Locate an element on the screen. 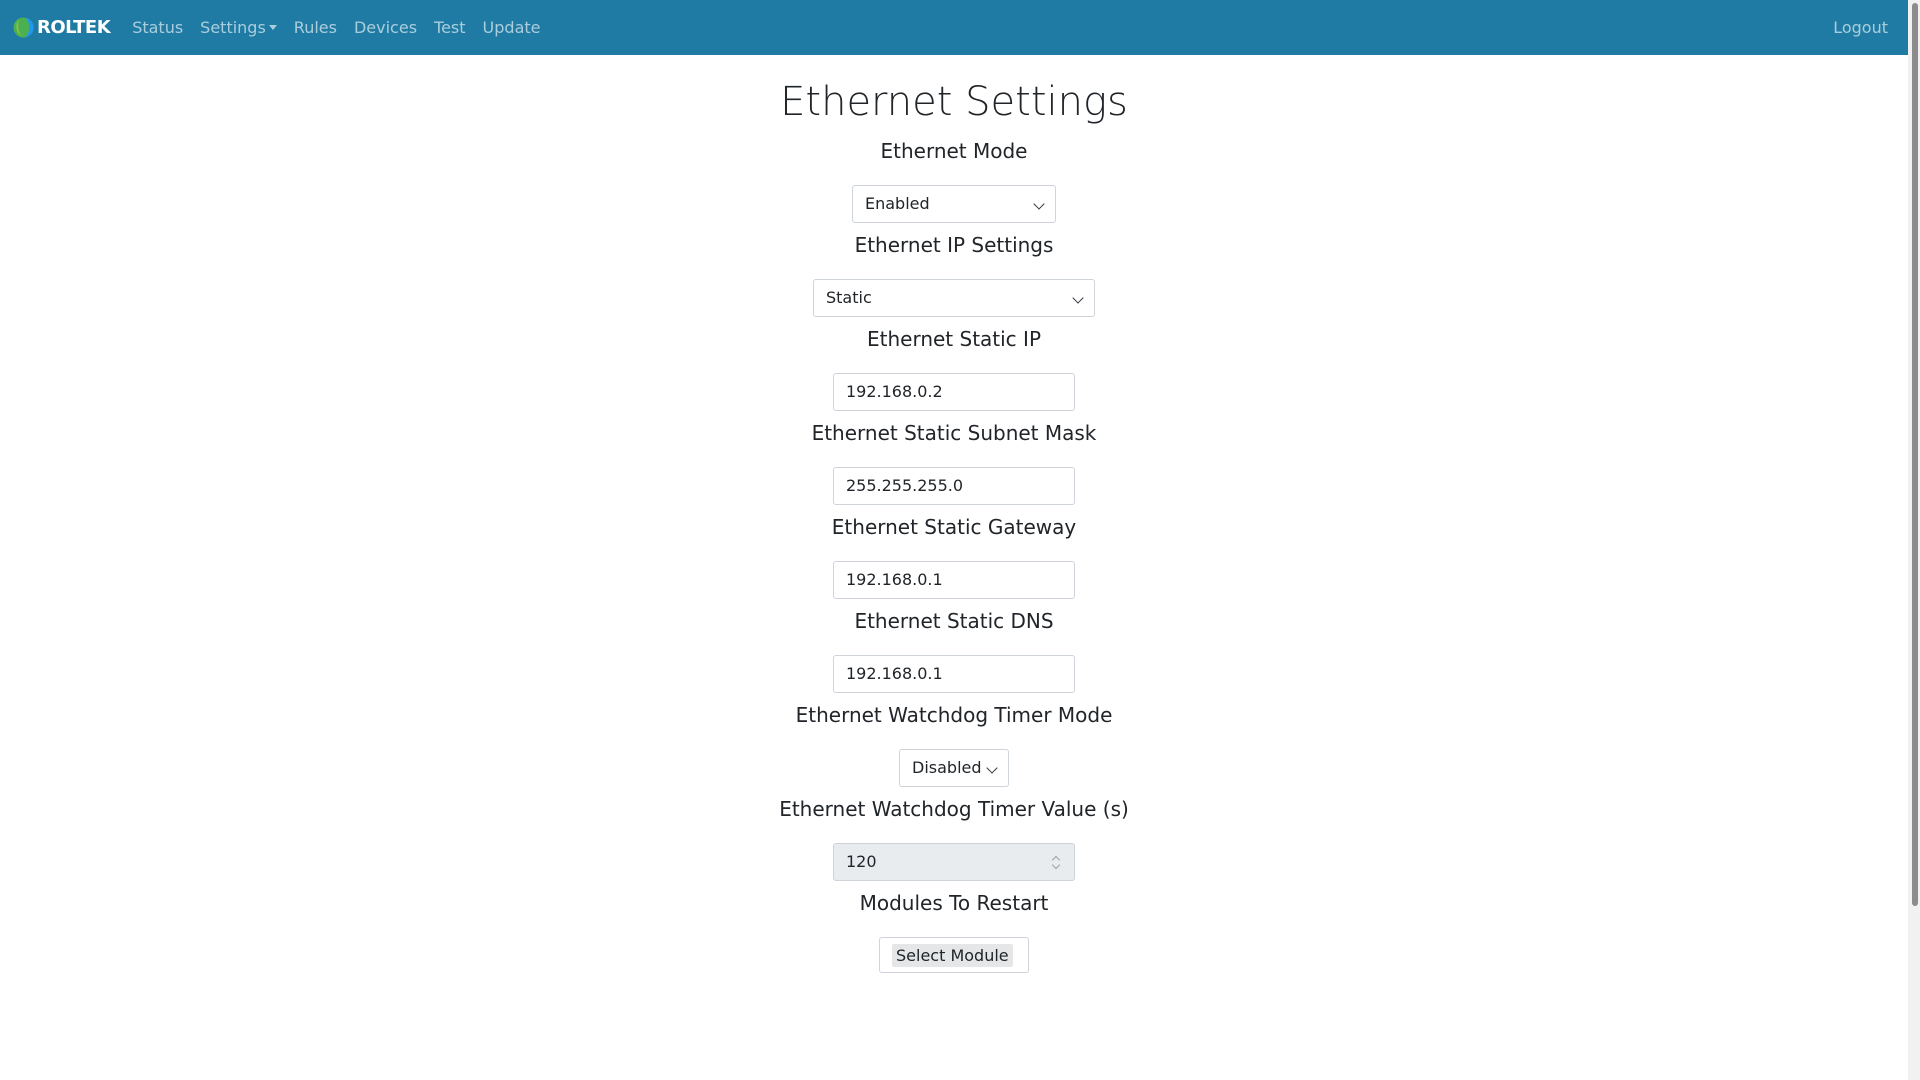  watchdog-value-group: Ethernet Watchdog Timer Value (s) 120 is located at coordinates (954, 838).